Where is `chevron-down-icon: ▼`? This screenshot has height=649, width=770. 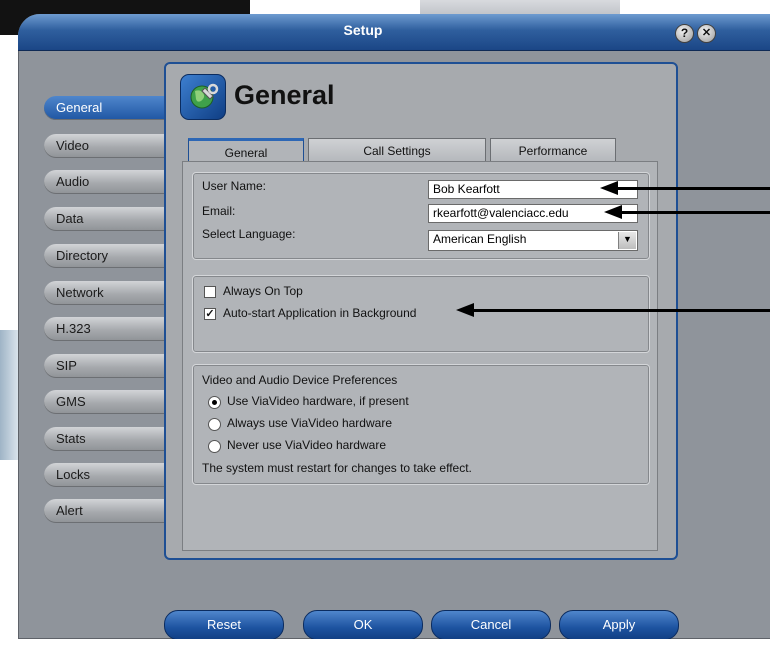
chevron-down-icon: ▼ is located at coordinates (627, 240).